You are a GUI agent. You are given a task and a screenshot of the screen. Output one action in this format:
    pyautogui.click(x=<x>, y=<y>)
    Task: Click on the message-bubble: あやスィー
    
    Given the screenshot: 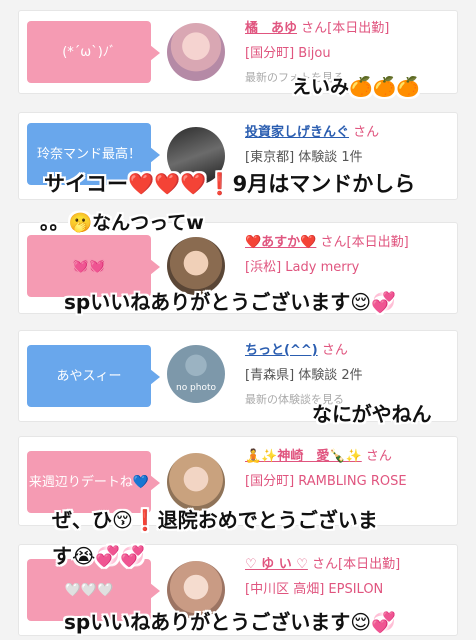 What is the action you would take?
    pyautogui.click(x=93, y=376)
    